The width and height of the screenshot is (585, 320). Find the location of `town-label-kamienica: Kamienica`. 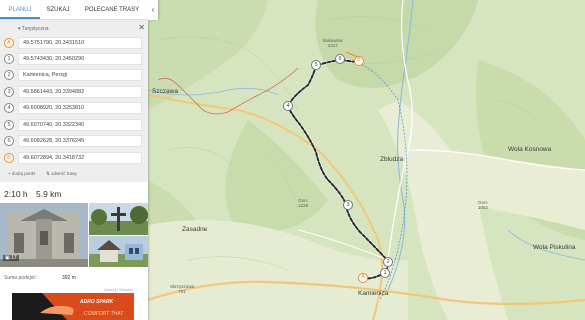

town-label-kamienica: Kamienica is located at coordinates (373, 293).